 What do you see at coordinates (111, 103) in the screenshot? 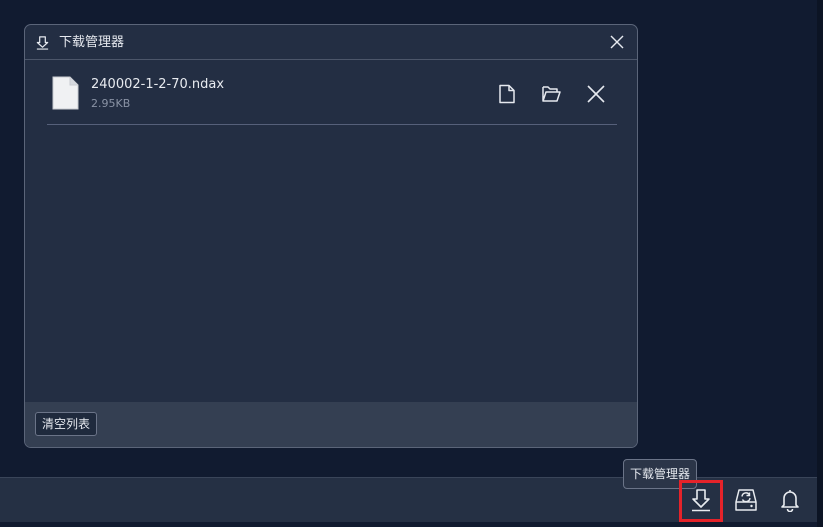
I see `file-size: 2.95KB` at bounding box center [111, 103].